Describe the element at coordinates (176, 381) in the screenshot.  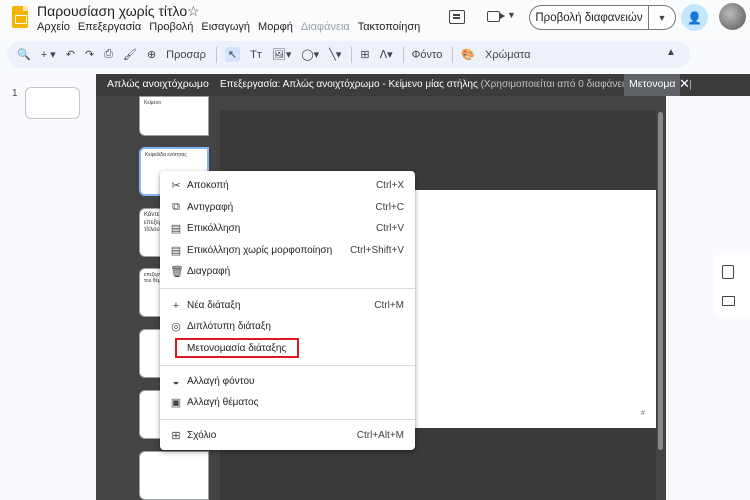
I see `fill-drop-icon: ◒` at that location.